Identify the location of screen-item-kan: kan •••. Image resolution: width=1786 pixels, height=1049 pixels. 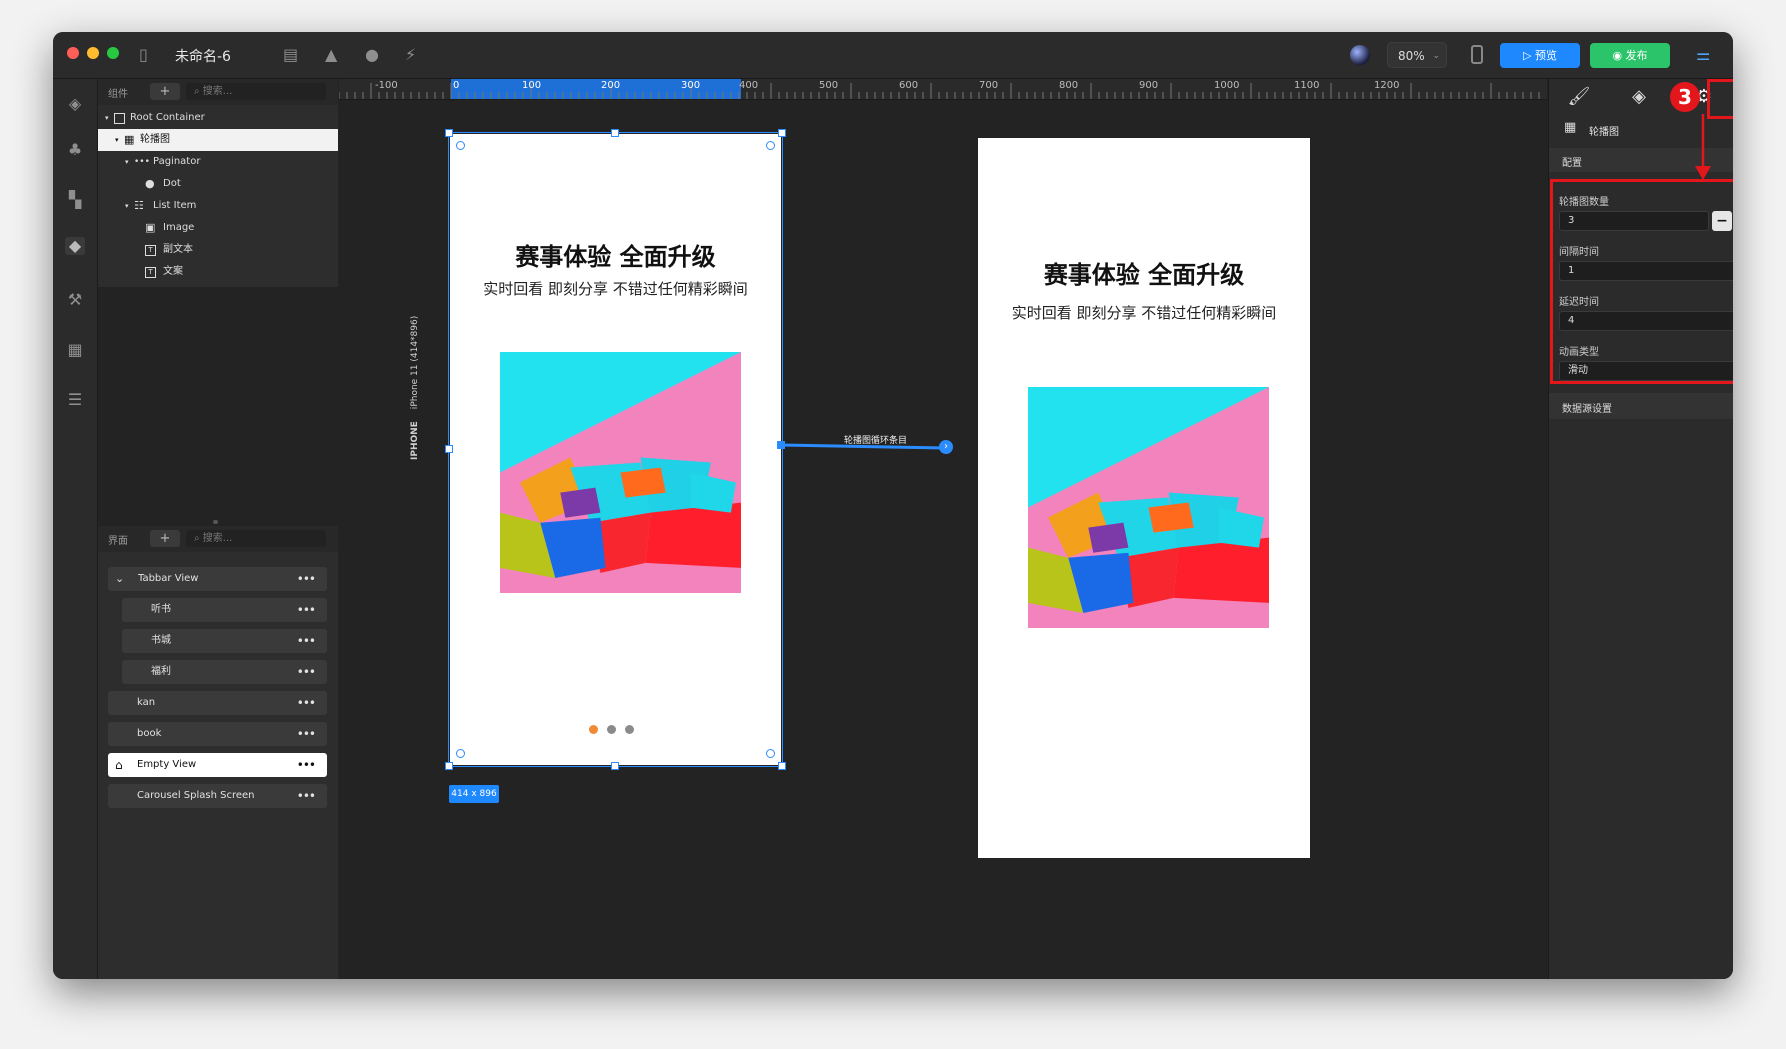
(217, 703).